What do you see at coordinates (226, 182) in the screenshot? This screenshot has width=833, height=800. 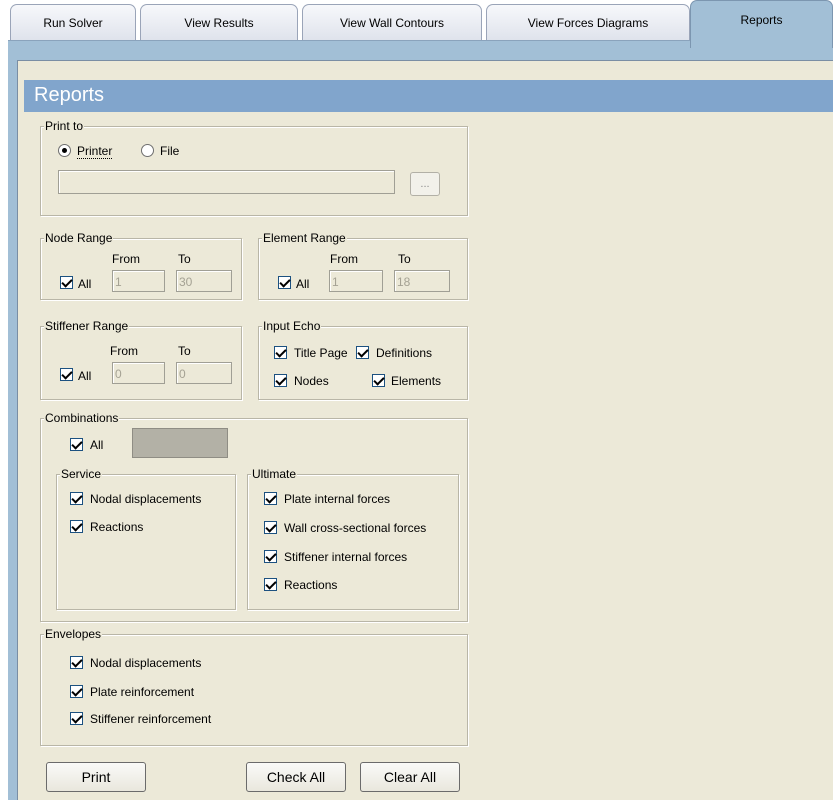 I see `file-path-input` at bounding box center [226, 182].